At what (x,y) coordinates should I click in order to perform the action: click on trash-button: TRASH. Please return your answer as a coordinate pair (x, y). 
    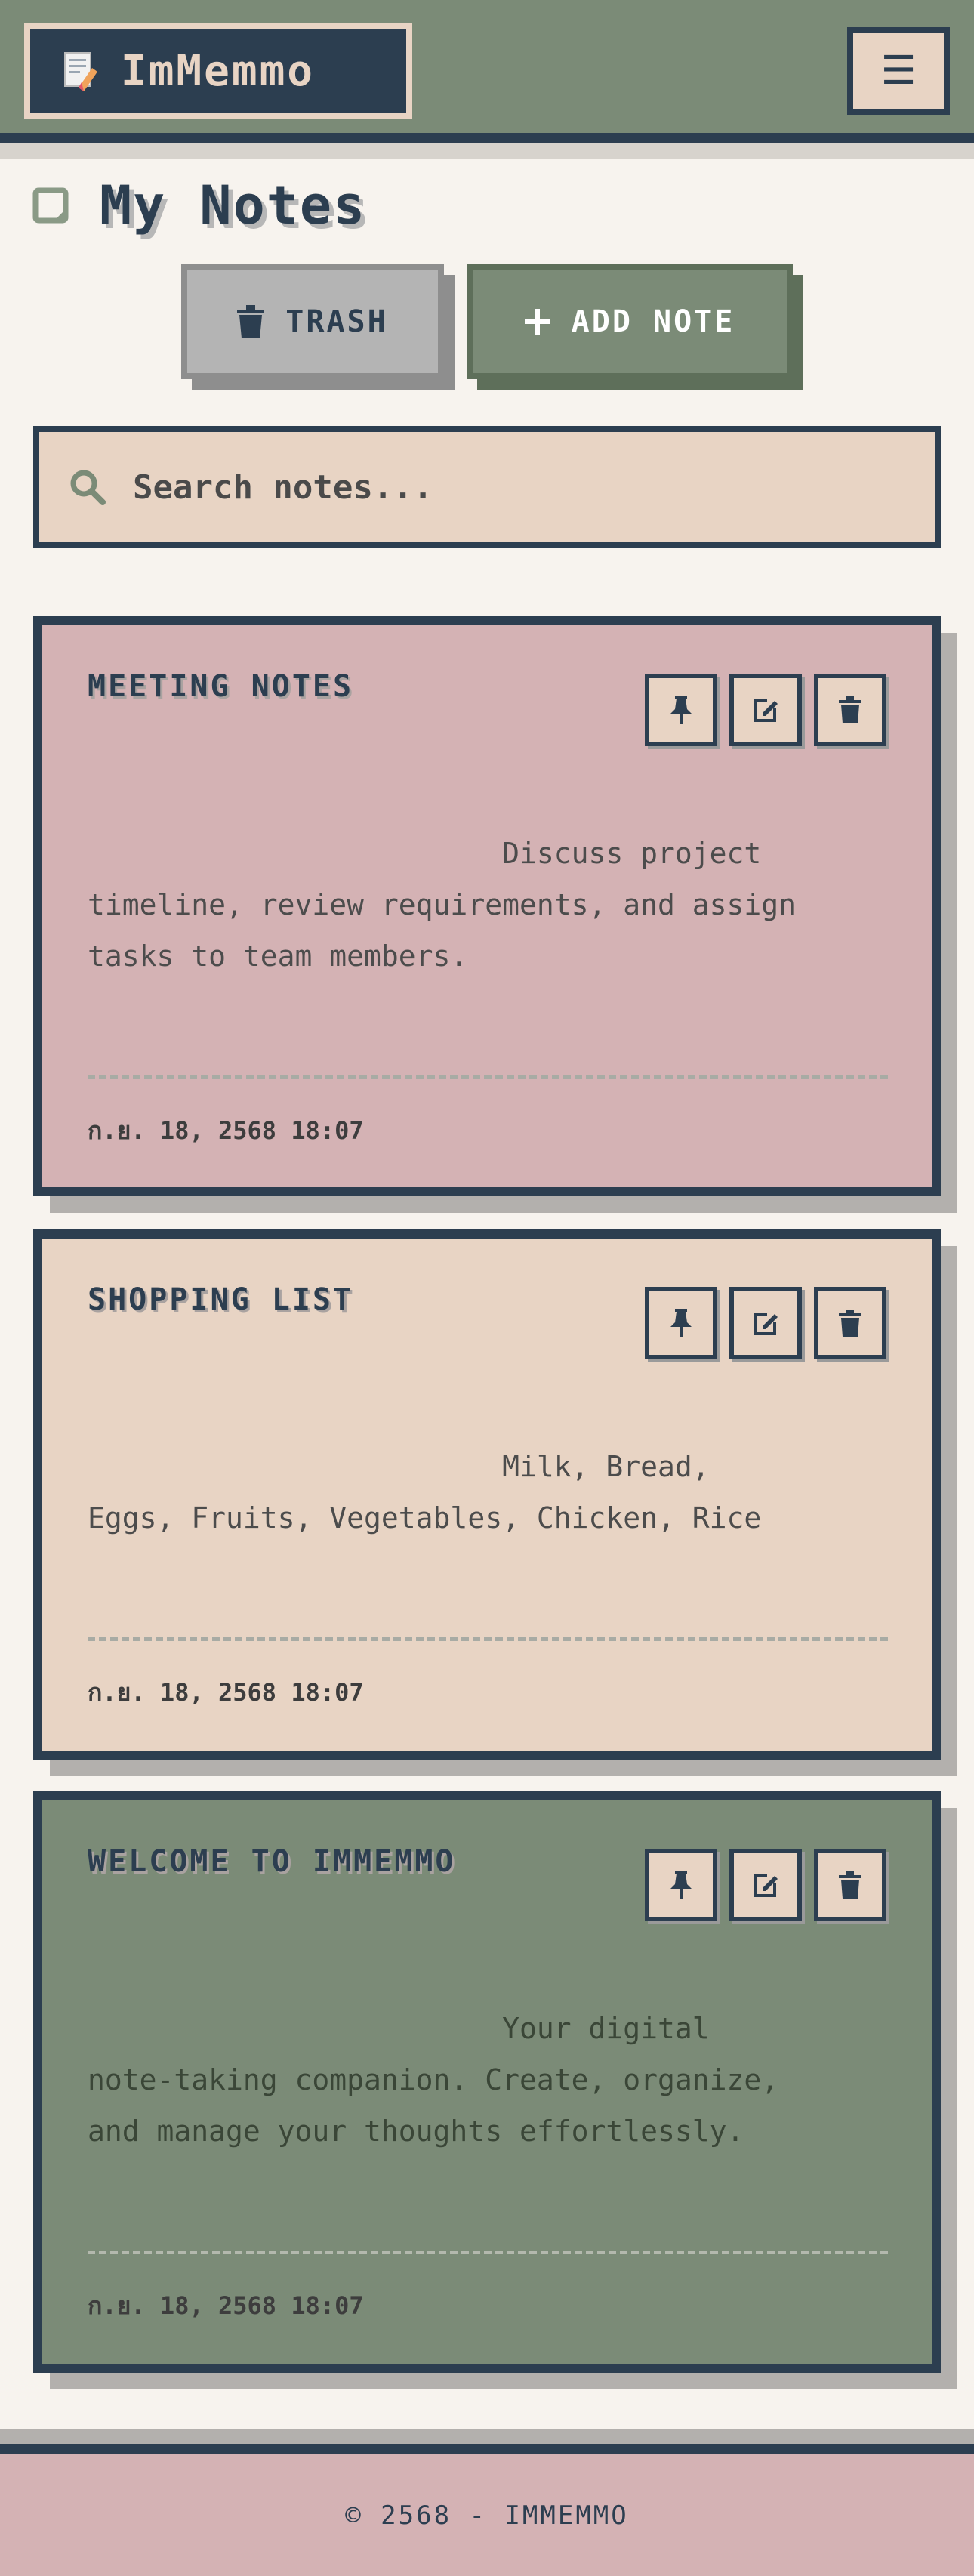
    Looking at the image, I should click on (312, 321).